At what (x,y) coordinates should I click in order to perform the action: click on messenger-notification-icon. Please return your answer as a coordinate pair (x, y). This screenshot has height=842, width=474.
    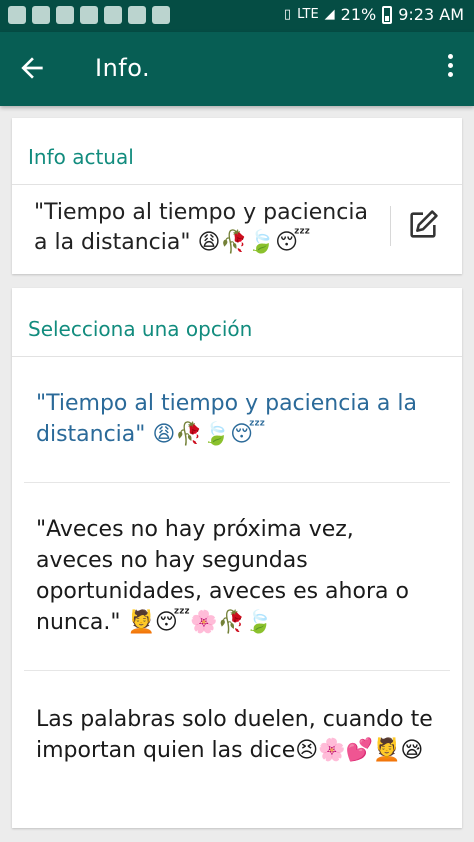
    Looking at the image, I should click on (41, 15).